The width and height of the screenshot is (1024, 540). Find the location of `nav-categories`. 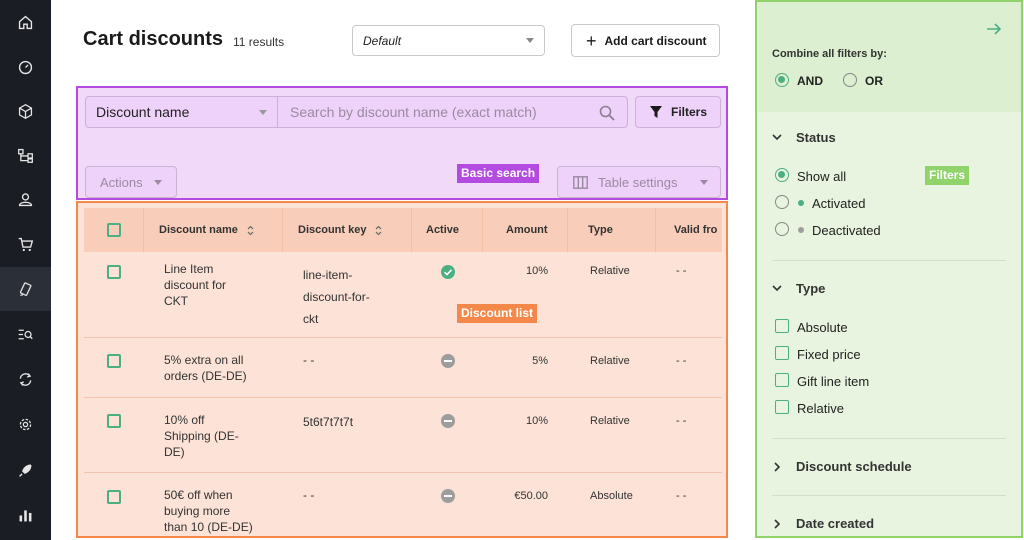

nav-categories is located at coordinates (25, 155).